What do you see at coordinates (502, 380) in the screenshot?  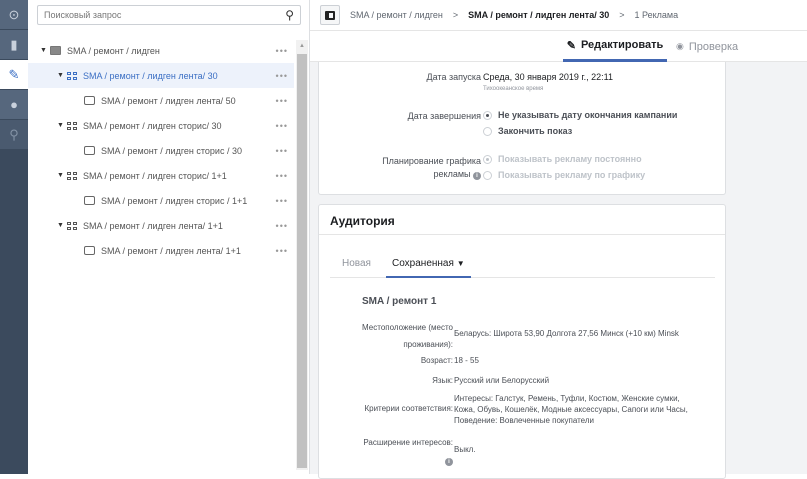 I see `language-value: Русский или Белорусский` at bounding box center [502, 380].